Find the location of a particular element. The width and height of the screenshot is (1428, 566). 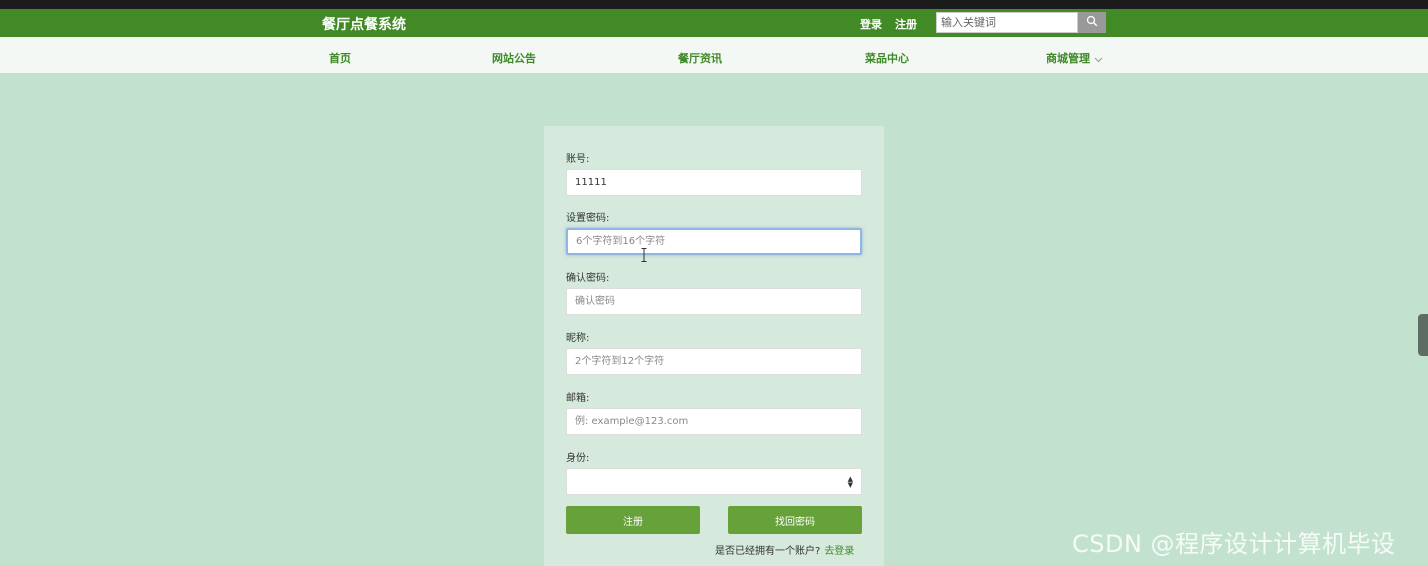

email-field is located at coordinates (714, 421).